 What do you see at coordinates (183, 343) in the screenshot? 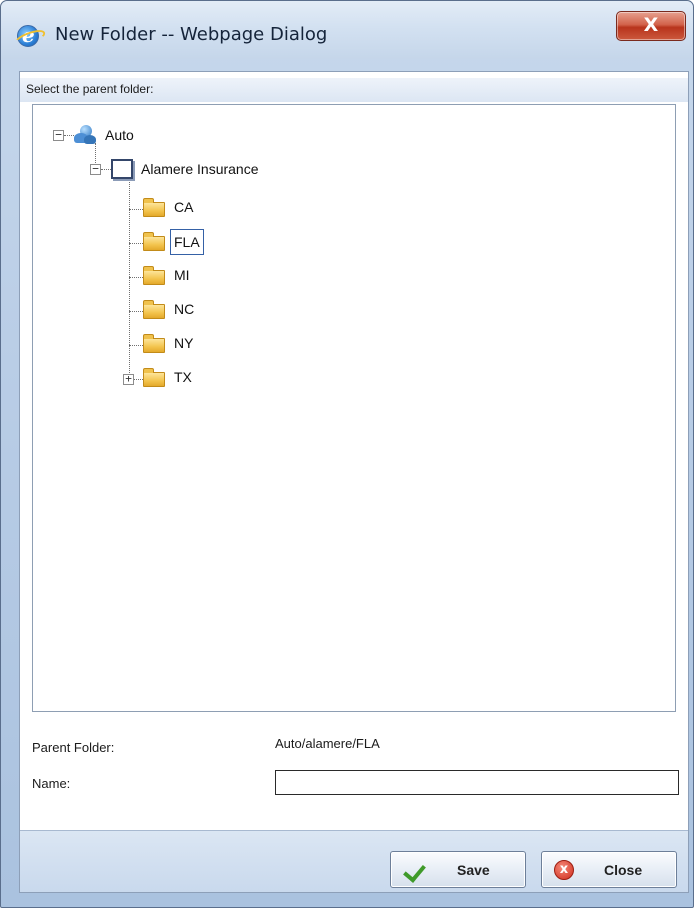
I see `tree-node-ny: NY` at bounding box center [183, 343].